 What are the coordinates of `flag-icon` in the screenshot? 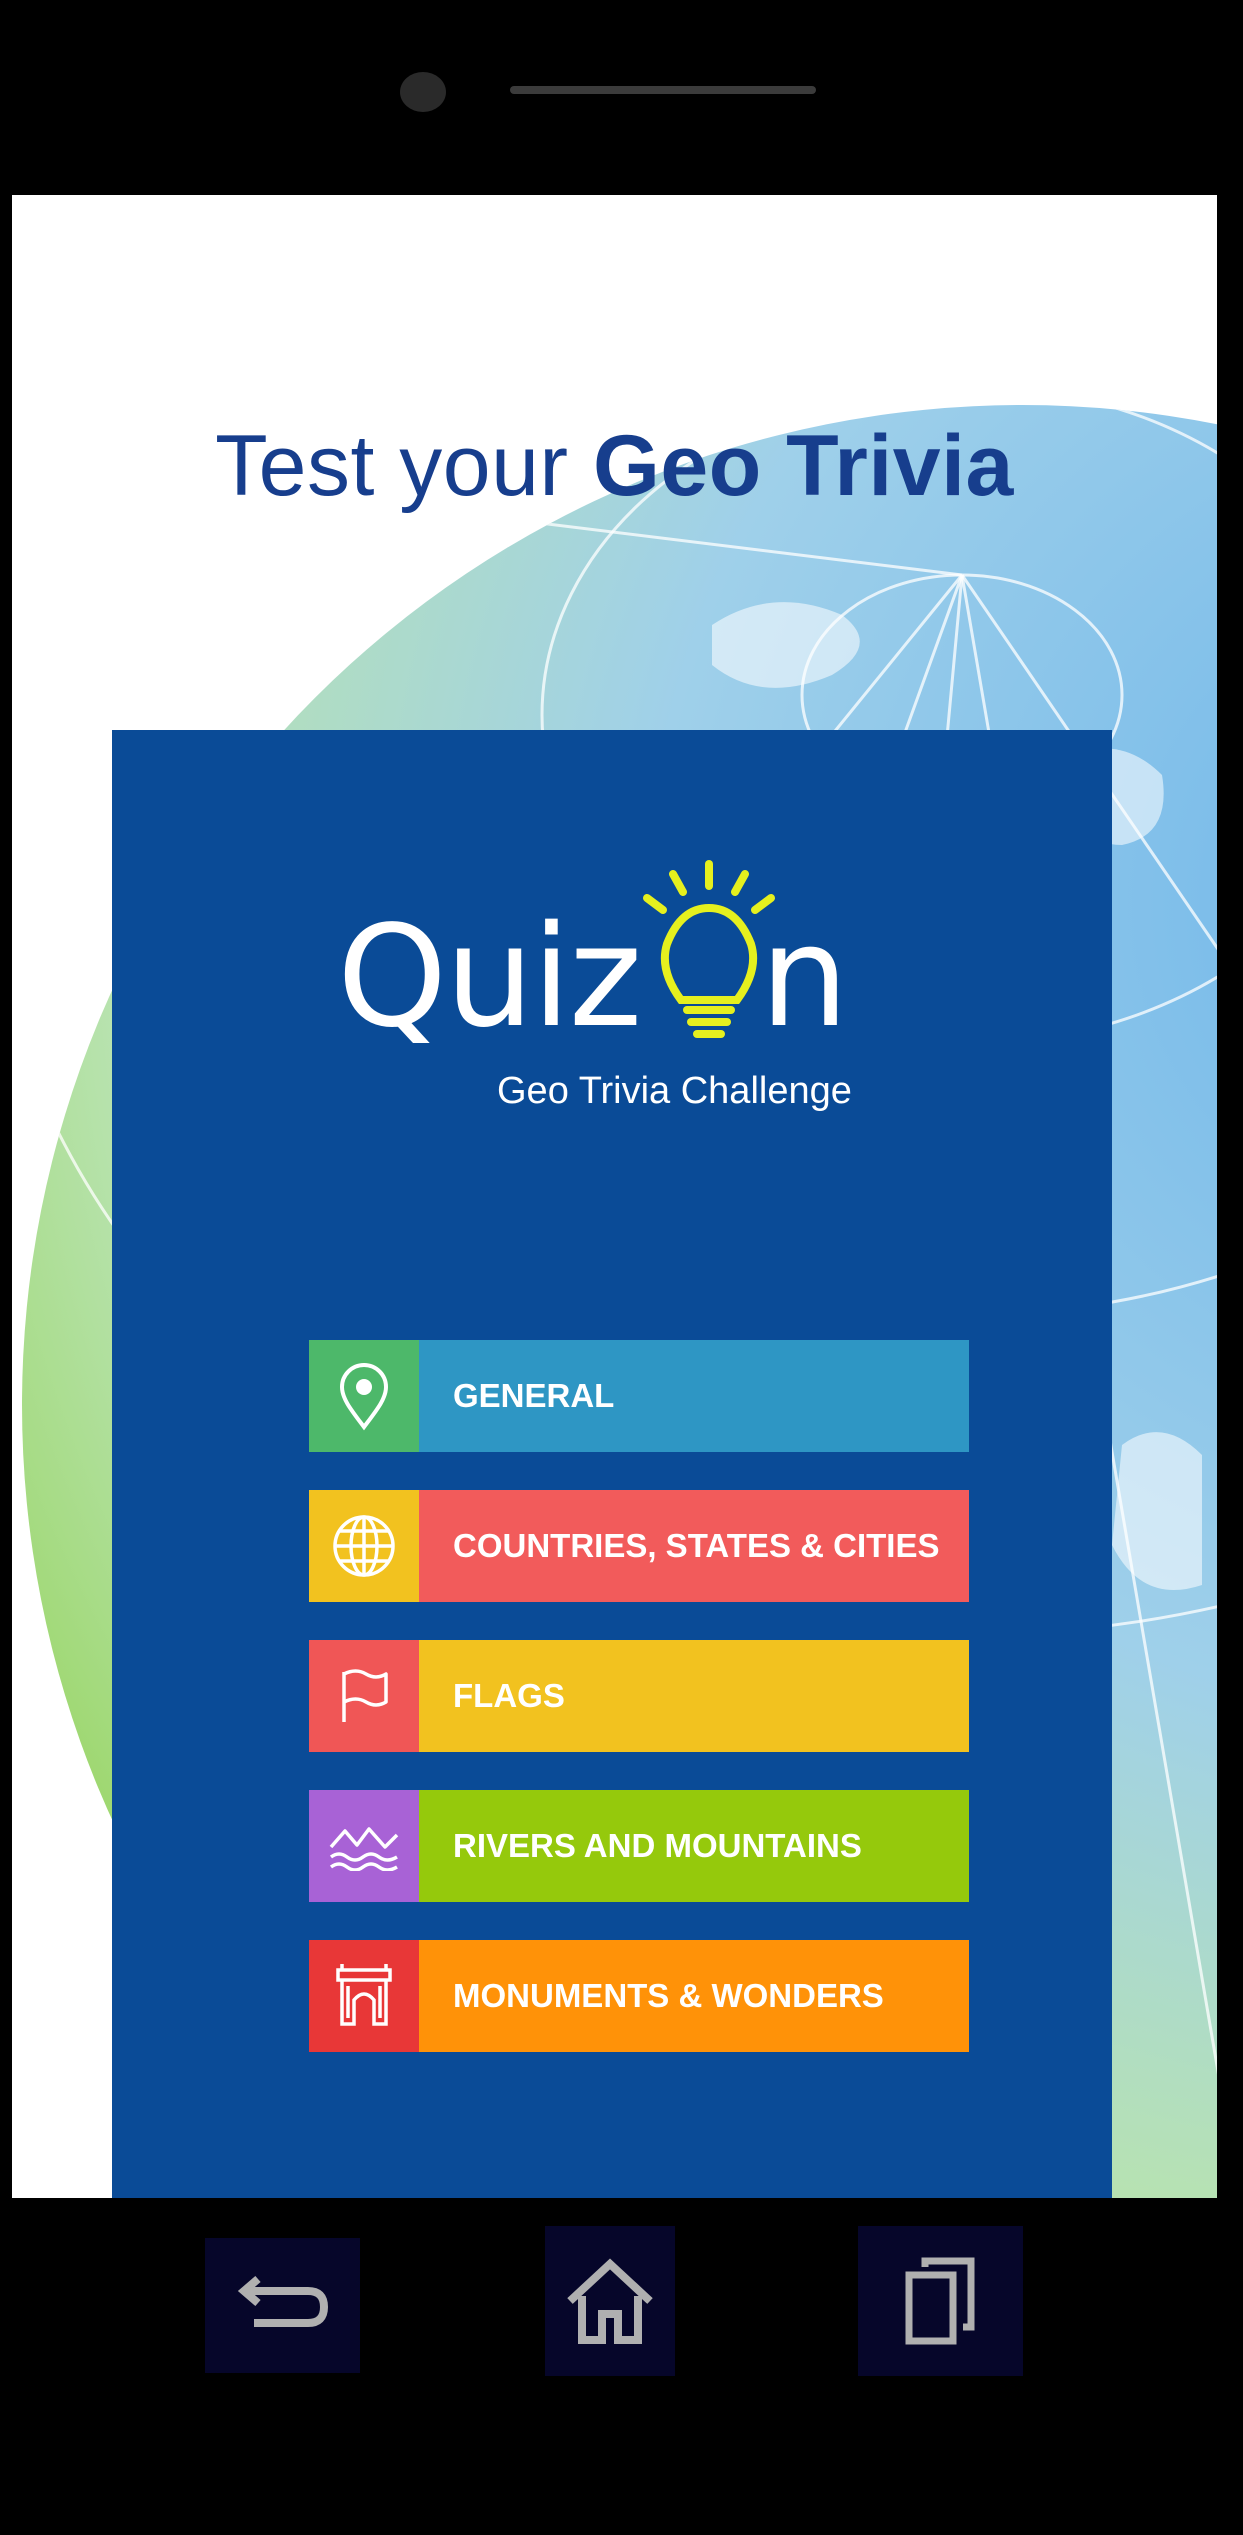 It's located at (365, 1695).